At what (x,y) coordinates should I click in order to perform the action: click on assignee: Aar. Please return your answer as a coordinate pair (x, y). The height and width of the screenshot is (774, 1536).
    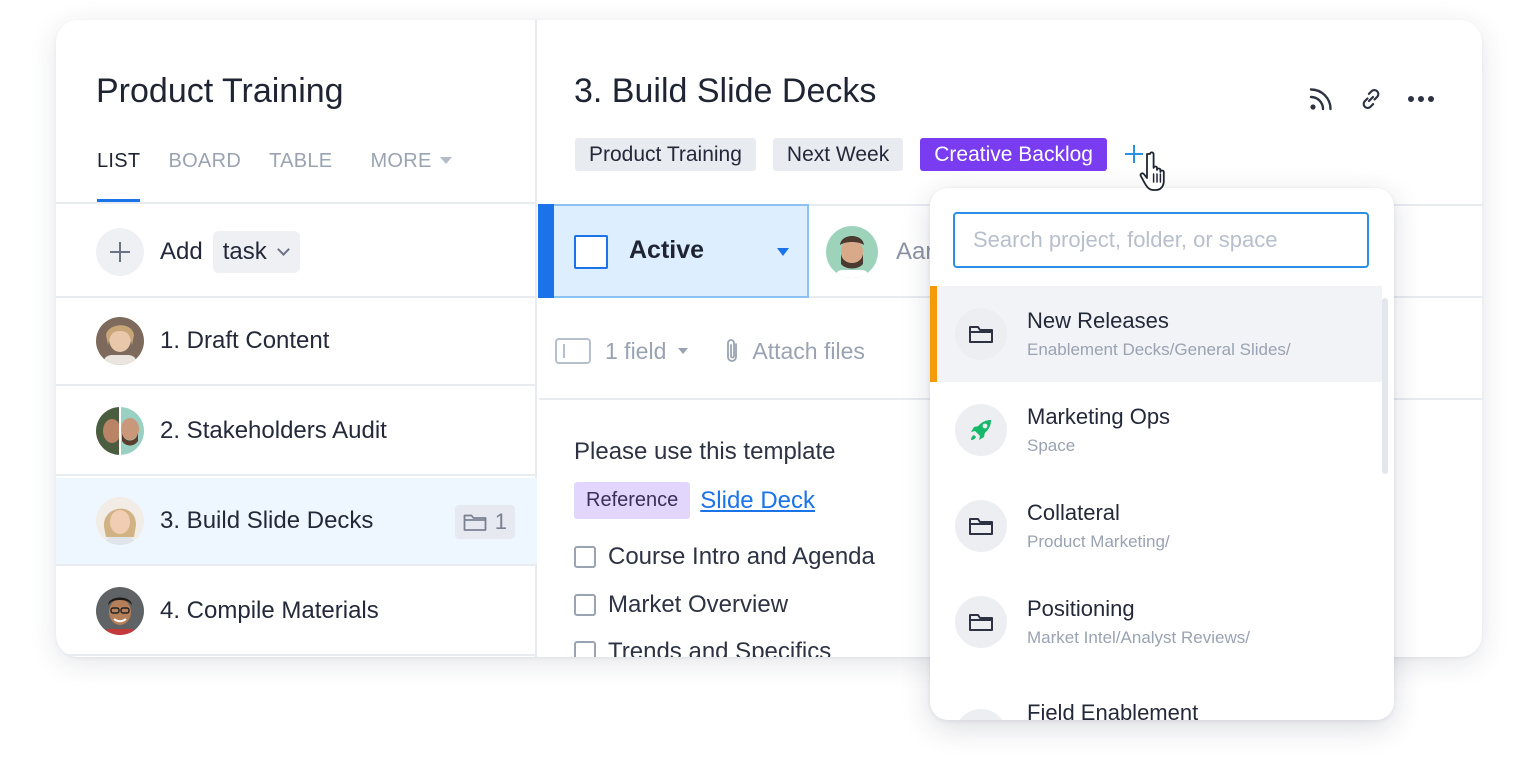
    Looking at the image, I should click on (879, 252).